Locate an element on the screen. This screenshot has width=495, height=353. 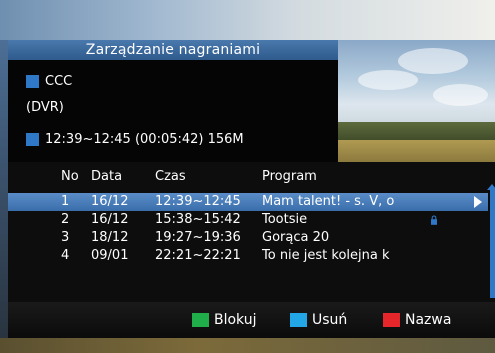
row-time: 19:27~19:36 is located at coordinates (198, 237).